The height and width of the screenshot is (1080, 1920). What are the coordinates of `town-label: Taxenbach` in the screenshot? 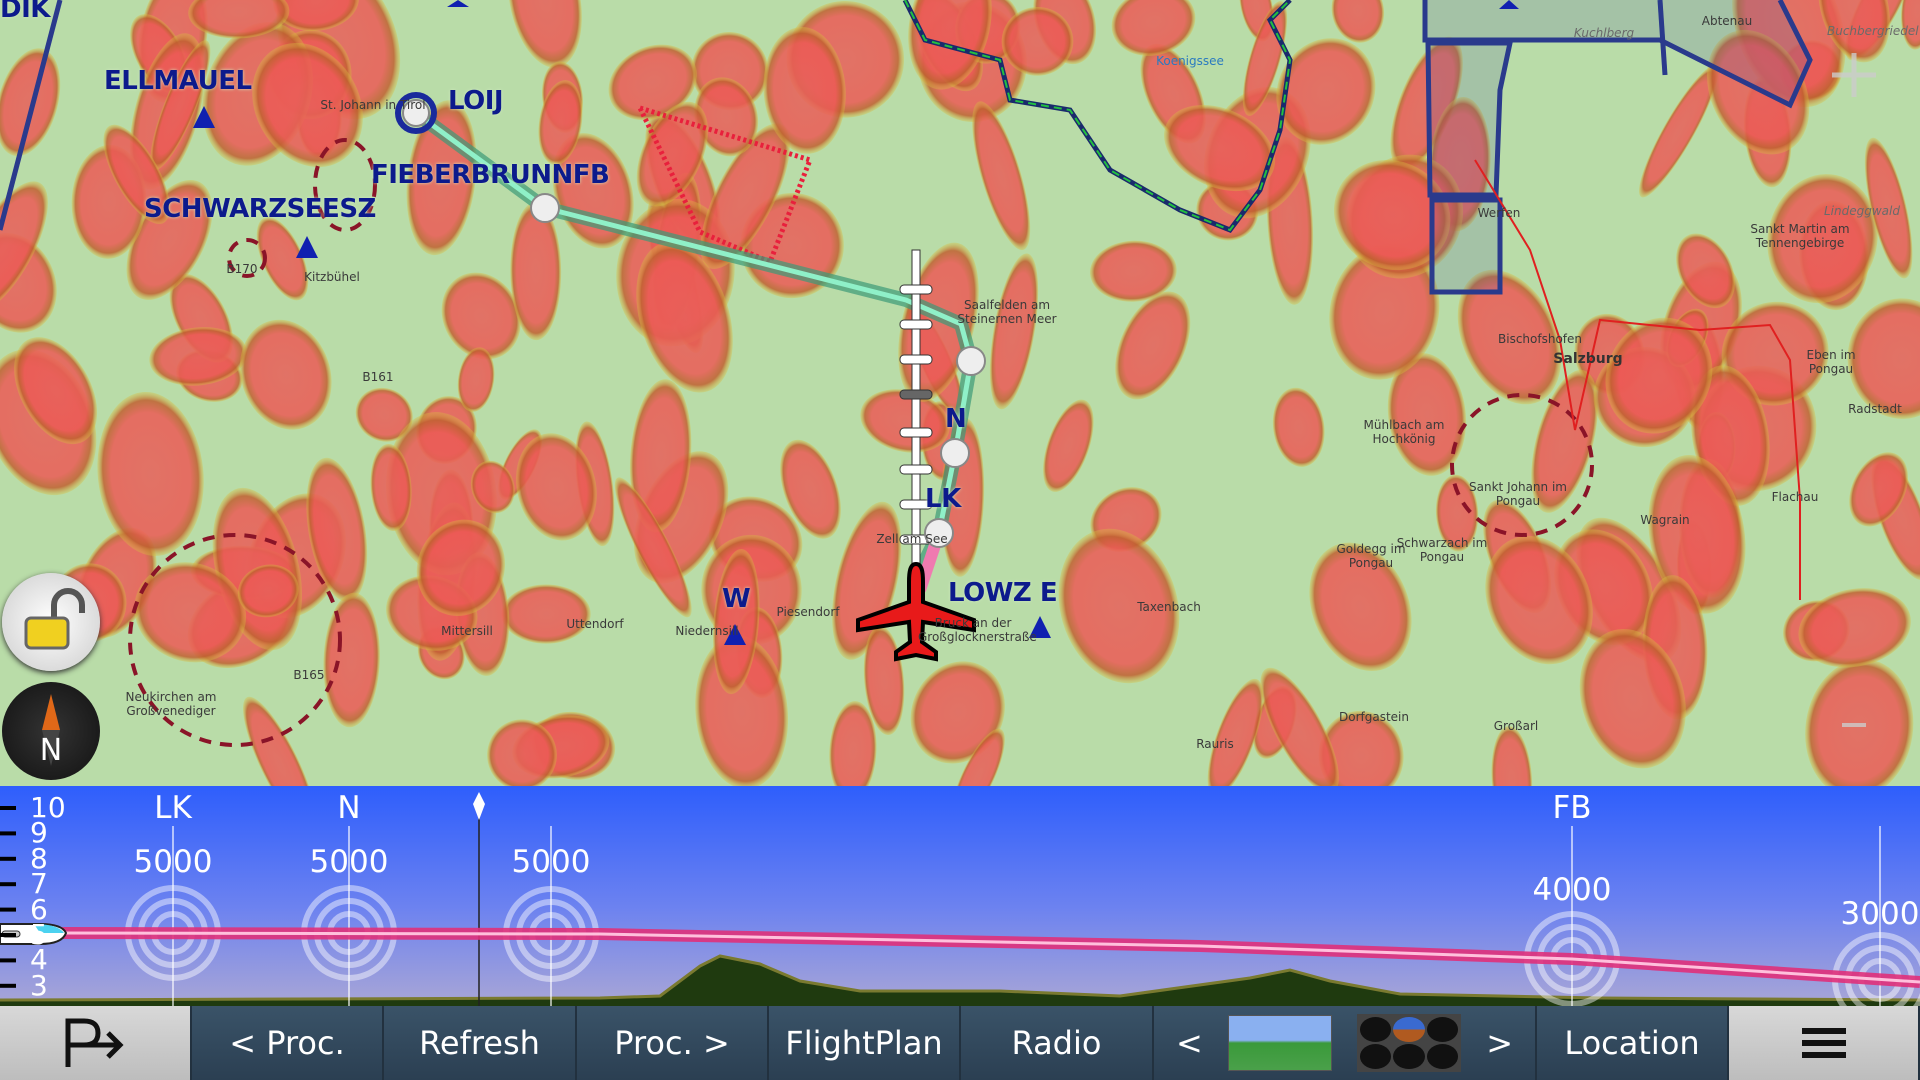 It's located at (1169, 607).